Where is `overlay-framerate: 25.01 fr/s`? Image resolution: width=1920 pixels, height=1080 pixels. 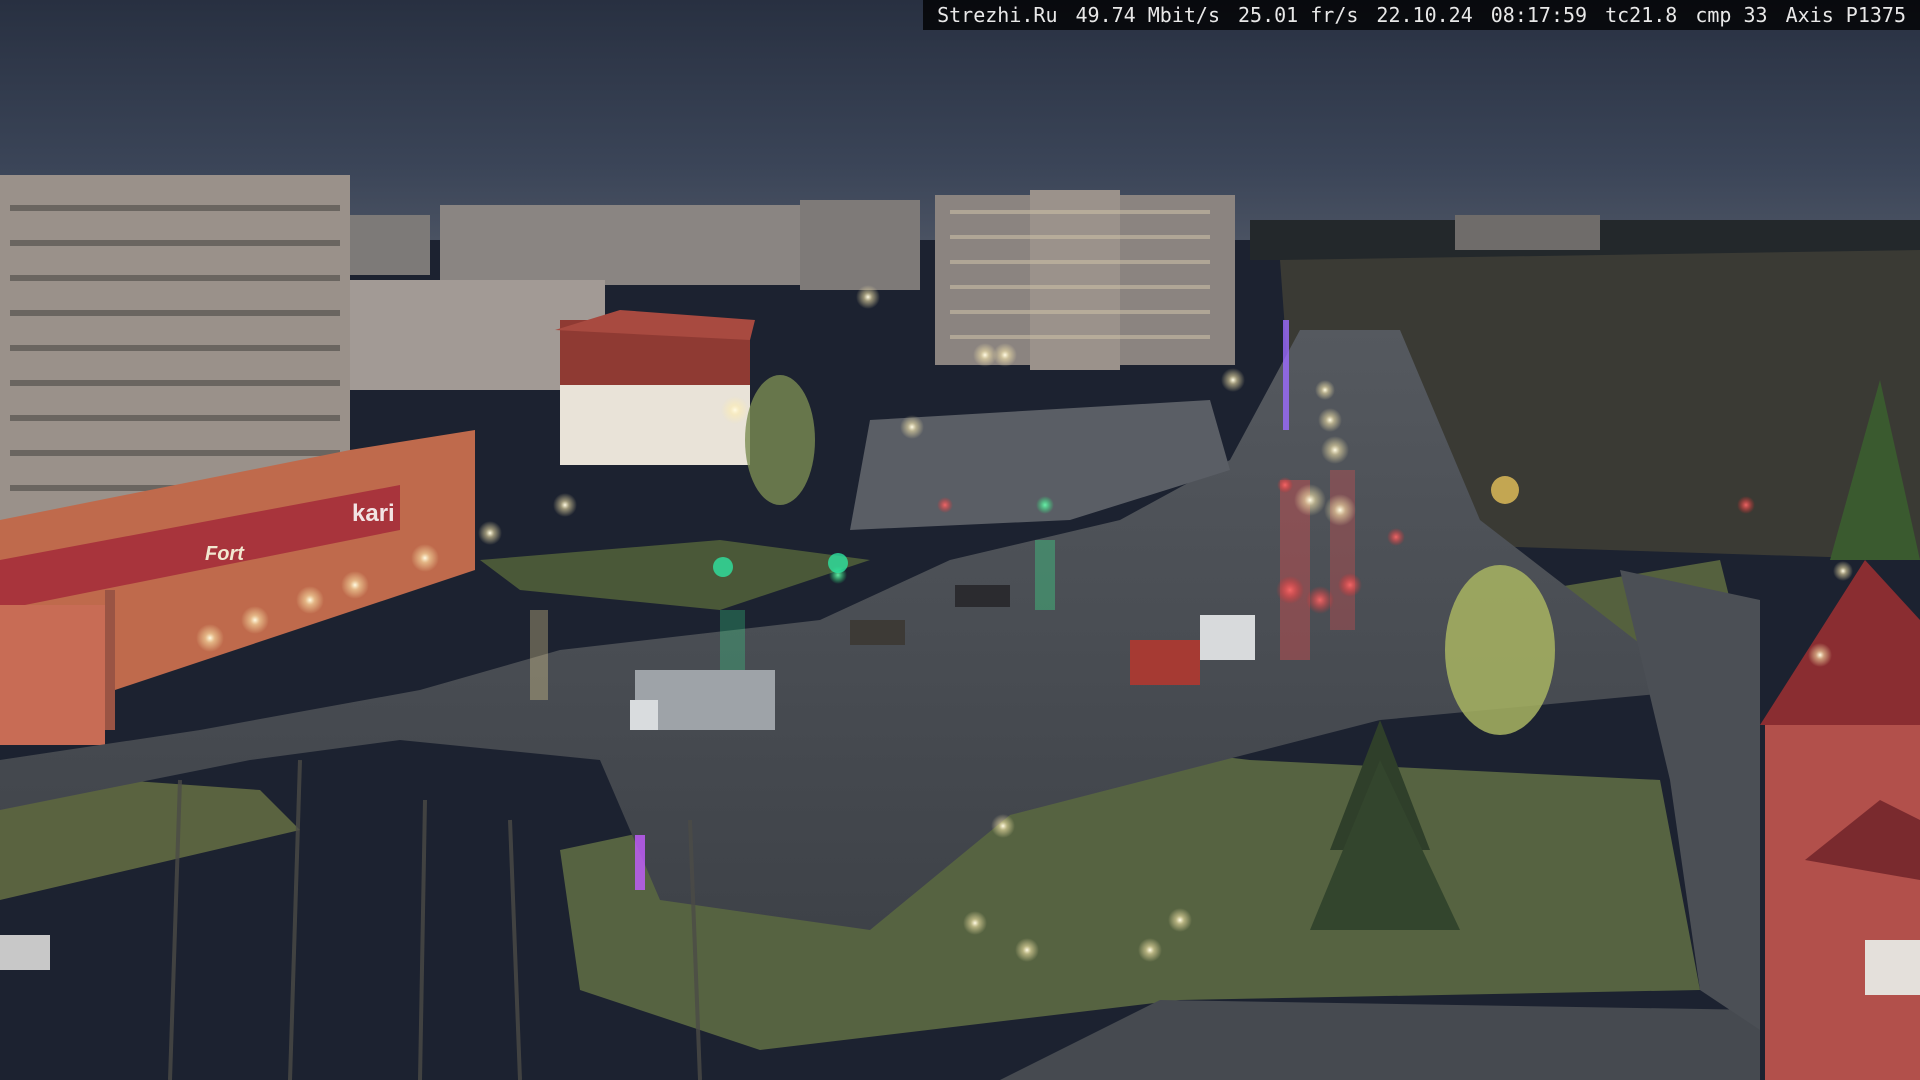
overlay-framerate: 25.01 fr/s is located at coordinates (1298, 15).